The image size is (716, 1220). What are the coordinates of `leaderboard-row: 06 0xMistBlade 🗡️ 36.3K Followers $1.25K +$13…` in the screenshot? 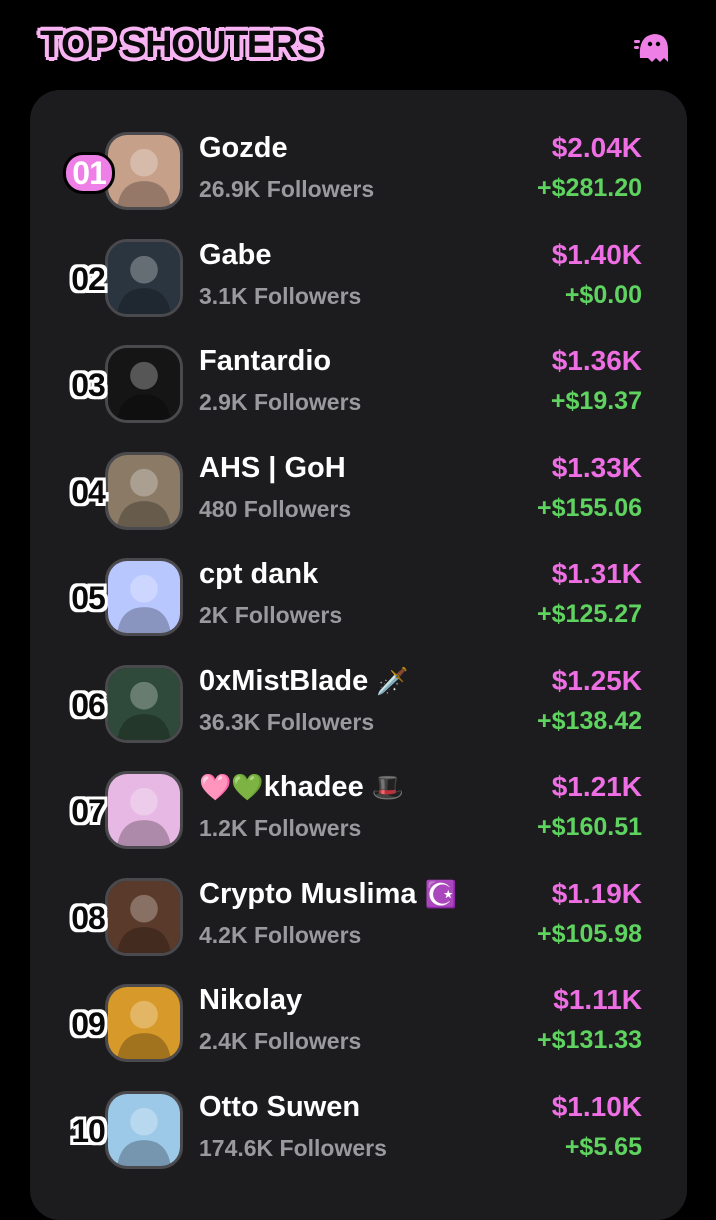 It's located at (358, 708).